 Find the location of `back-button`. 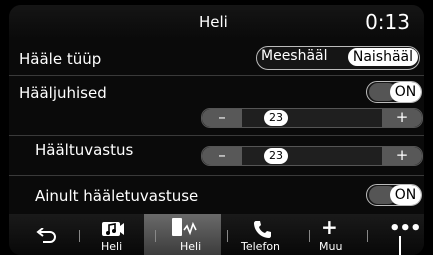

back-button is located at coordinates (47, 234).